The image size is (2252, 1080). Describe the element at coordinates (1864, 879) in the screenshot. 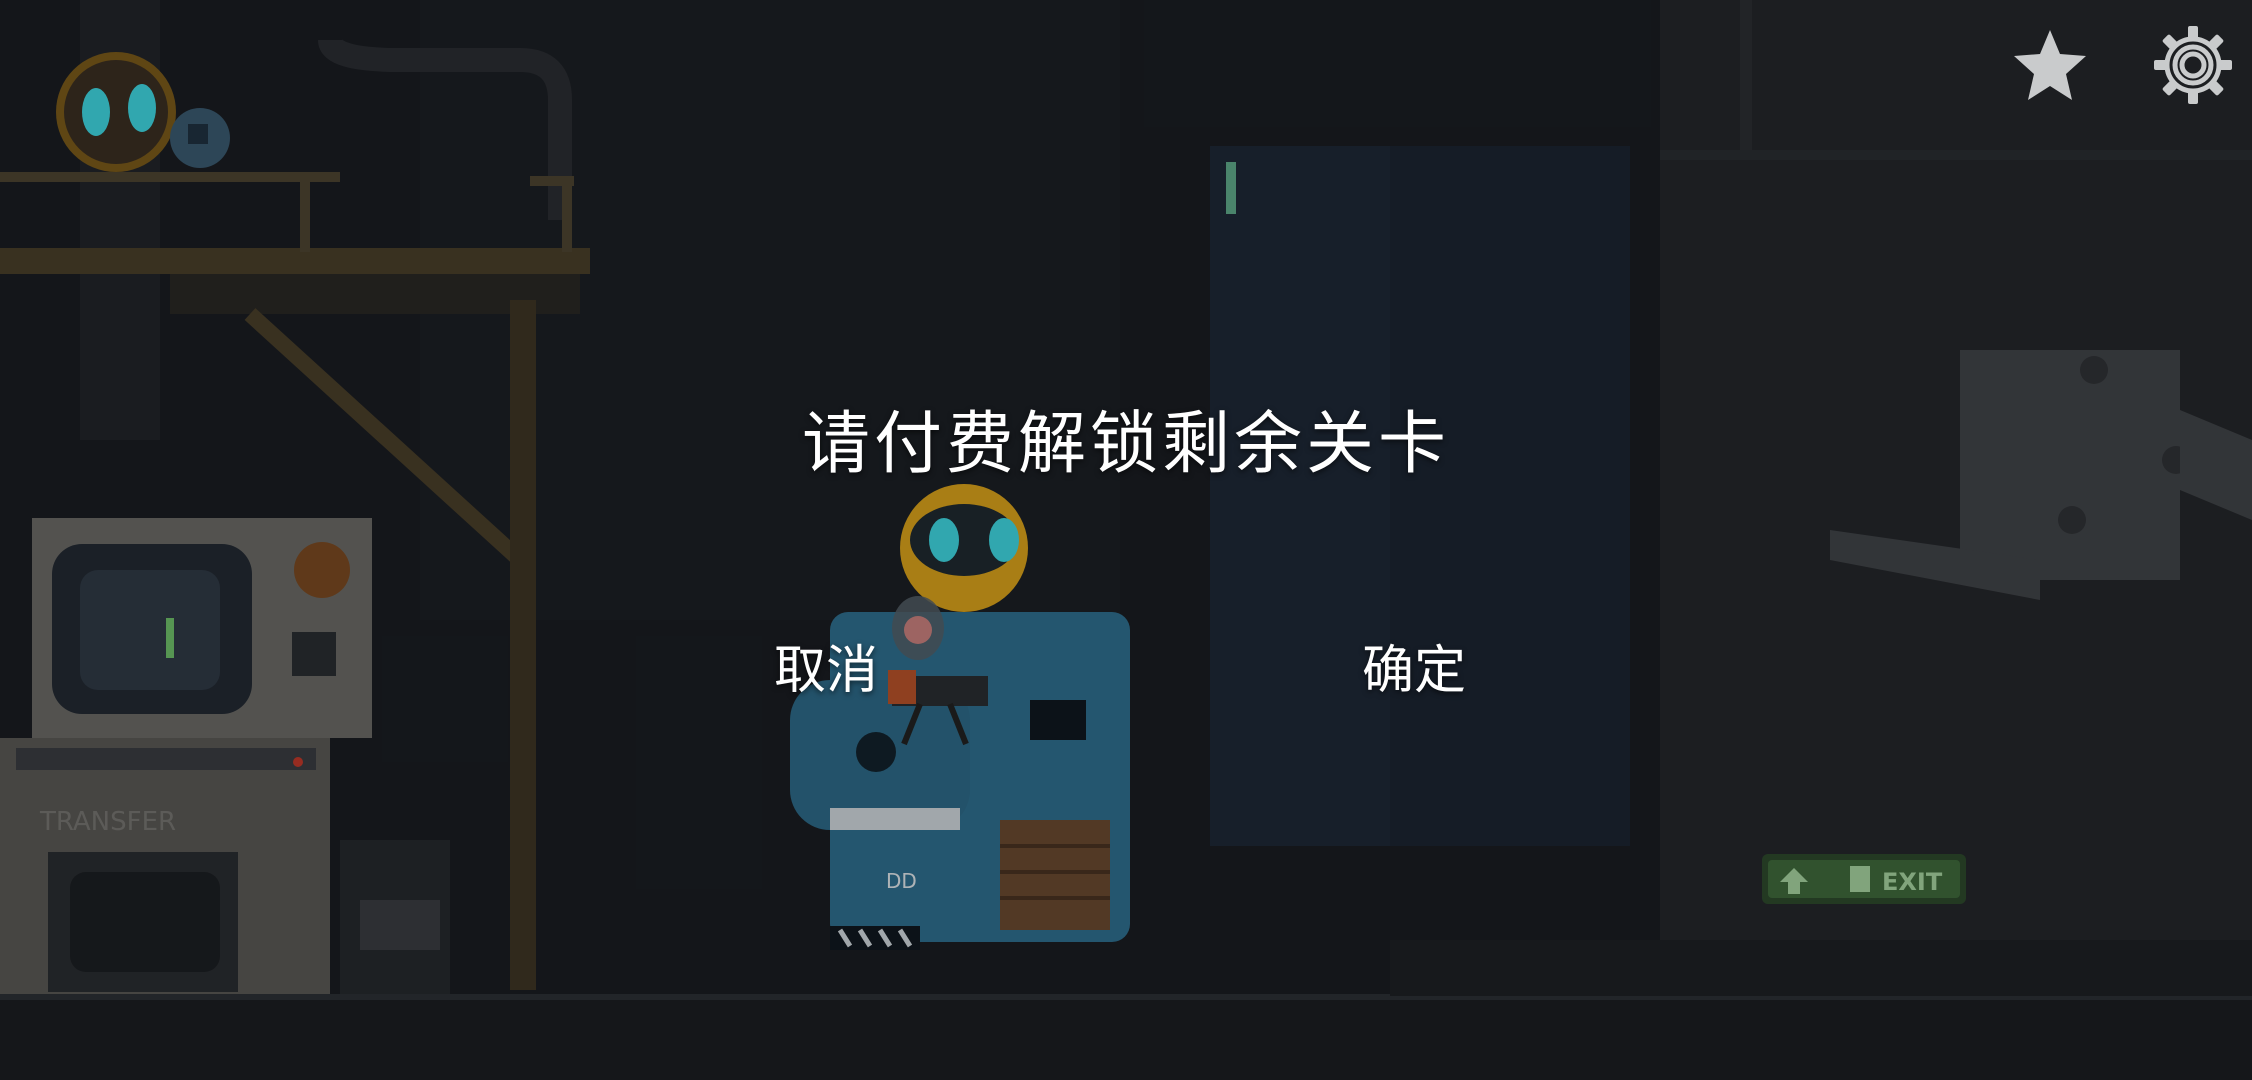

I see `exit-sign: EXIT` at that location.